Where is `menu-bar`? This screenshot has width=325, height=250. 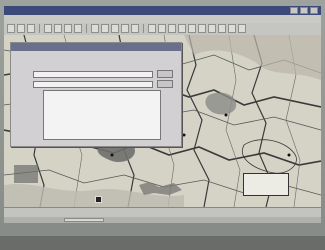 menu-bar is located at coordinates (162, 19).